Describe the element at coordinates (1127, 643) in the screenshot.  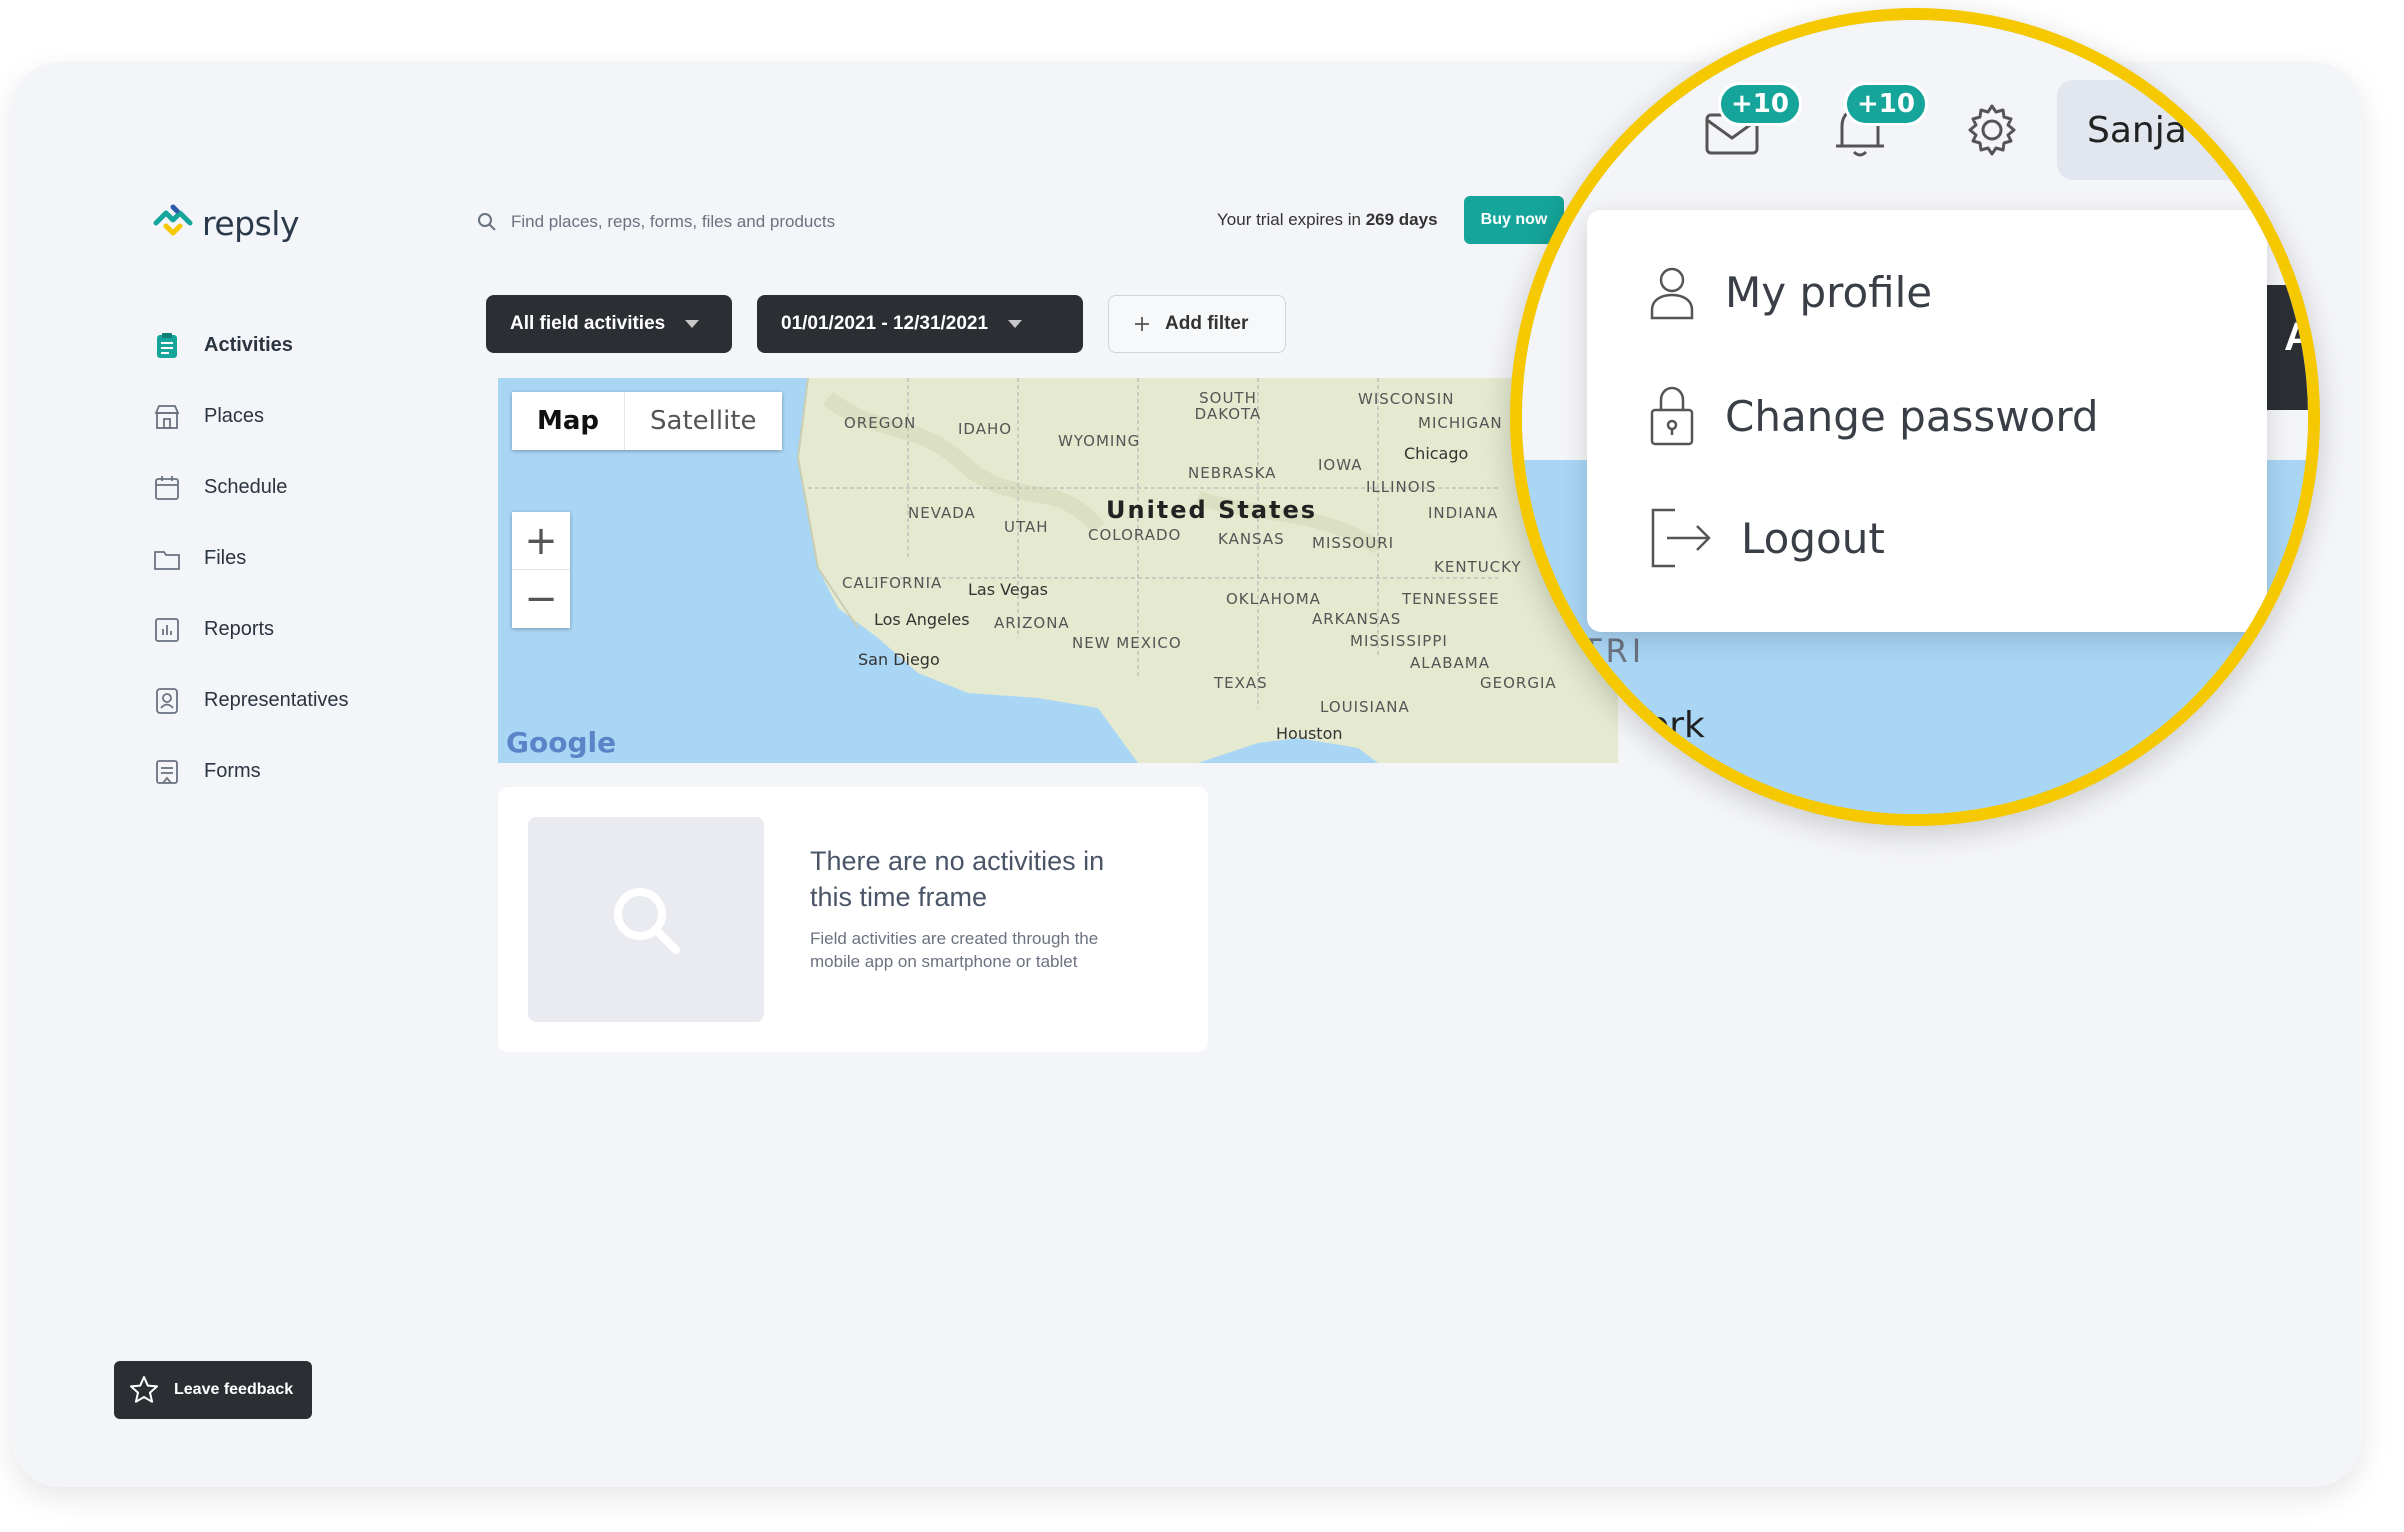
I see `map-label-new-mexico: NEW MEXICO` at that location.